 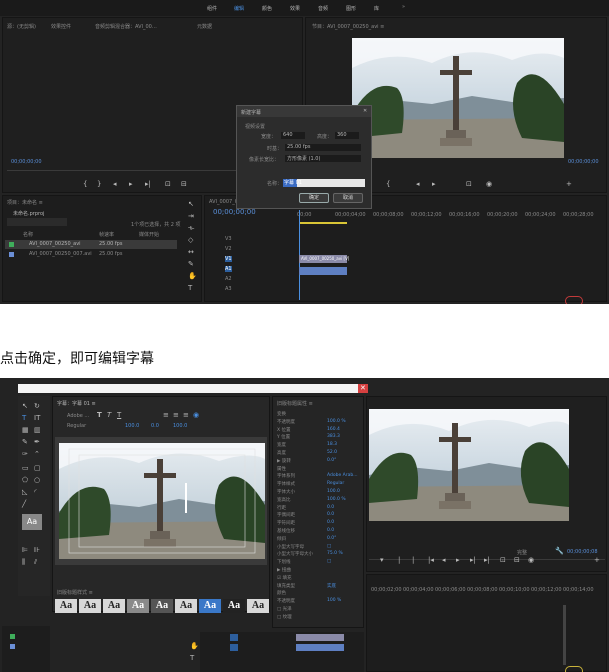 What do you see at coordinates (234, 637) in the screenshot?
I see `track-label-v1` at bounding box center [234, 637].